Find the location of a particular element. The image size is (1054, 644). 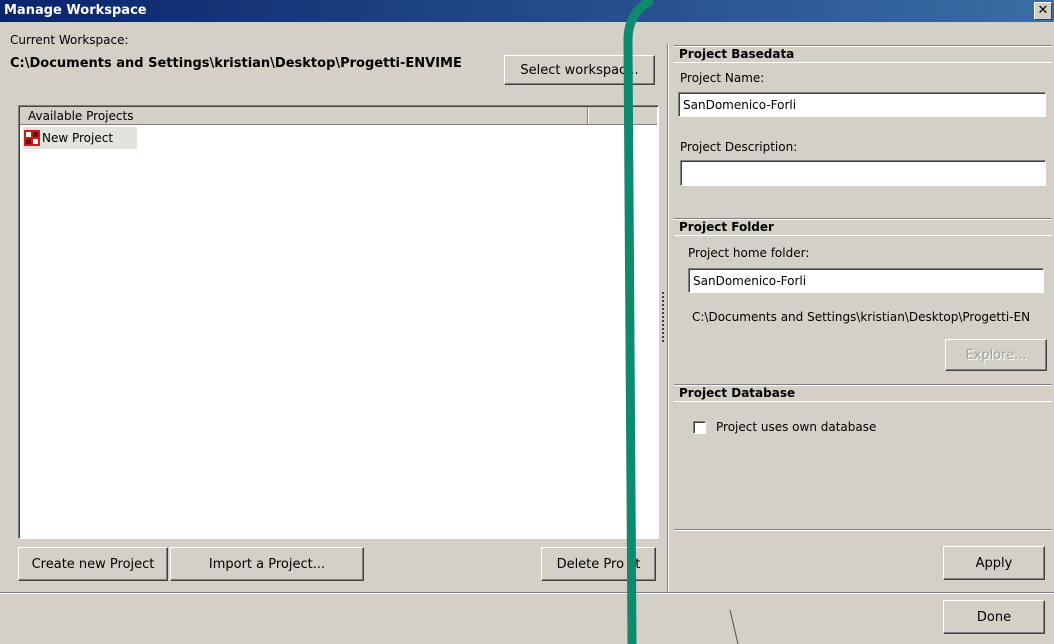

current-workspace-label: Current Workspace: is located at coordinates (69, 40).